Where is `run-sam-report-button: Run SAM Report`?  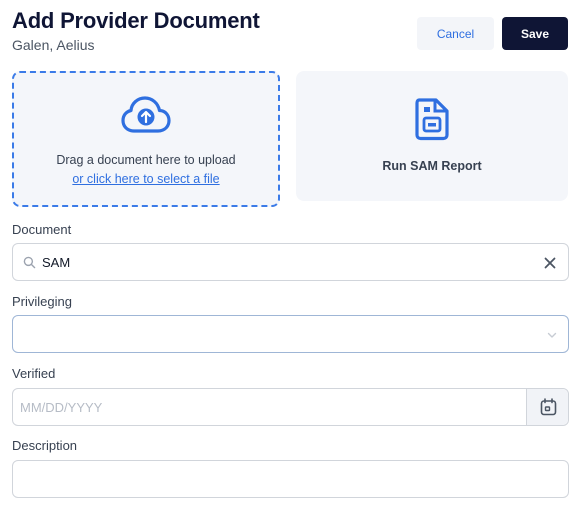 run-sam-report-button: Run SAM Report is located at coordinates (432, 136).